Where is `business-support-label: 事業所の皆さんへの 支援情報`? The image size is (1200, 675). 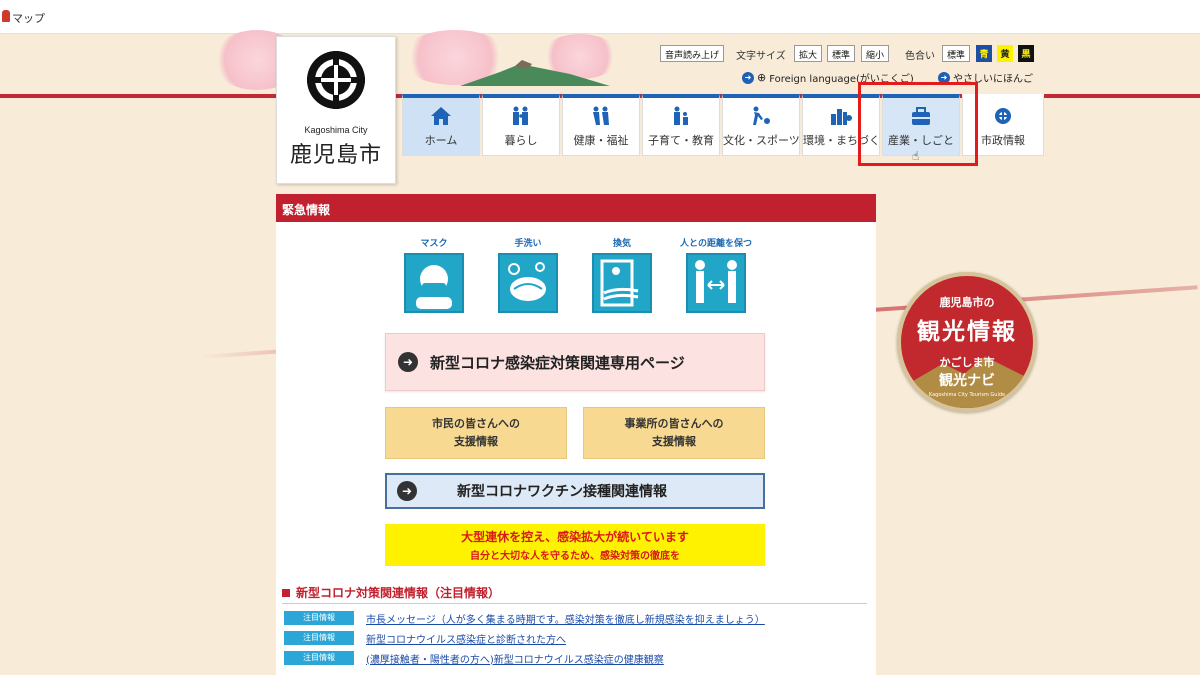
business-support-label: 事業所の皆さんへの 支援情報 is located at coordinates (674, 432).